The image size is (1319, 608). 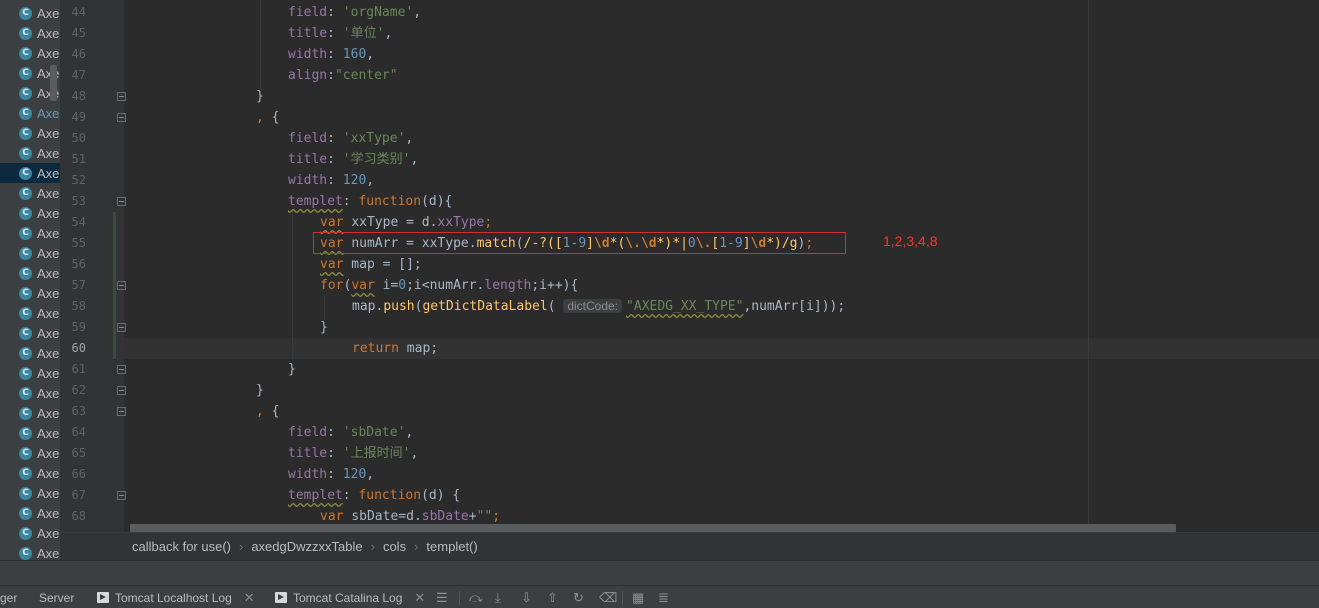 I want to click on clear-icon: ⌫, so click(x=608, y=597).